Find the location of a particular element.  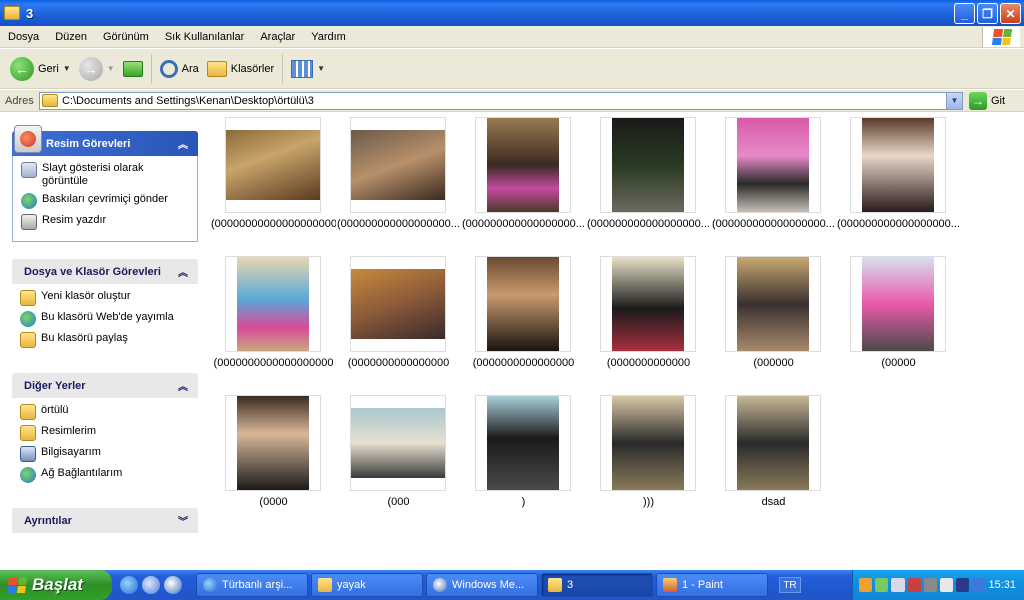

menu-view: Görünüm is located at coordinates (126, 37).